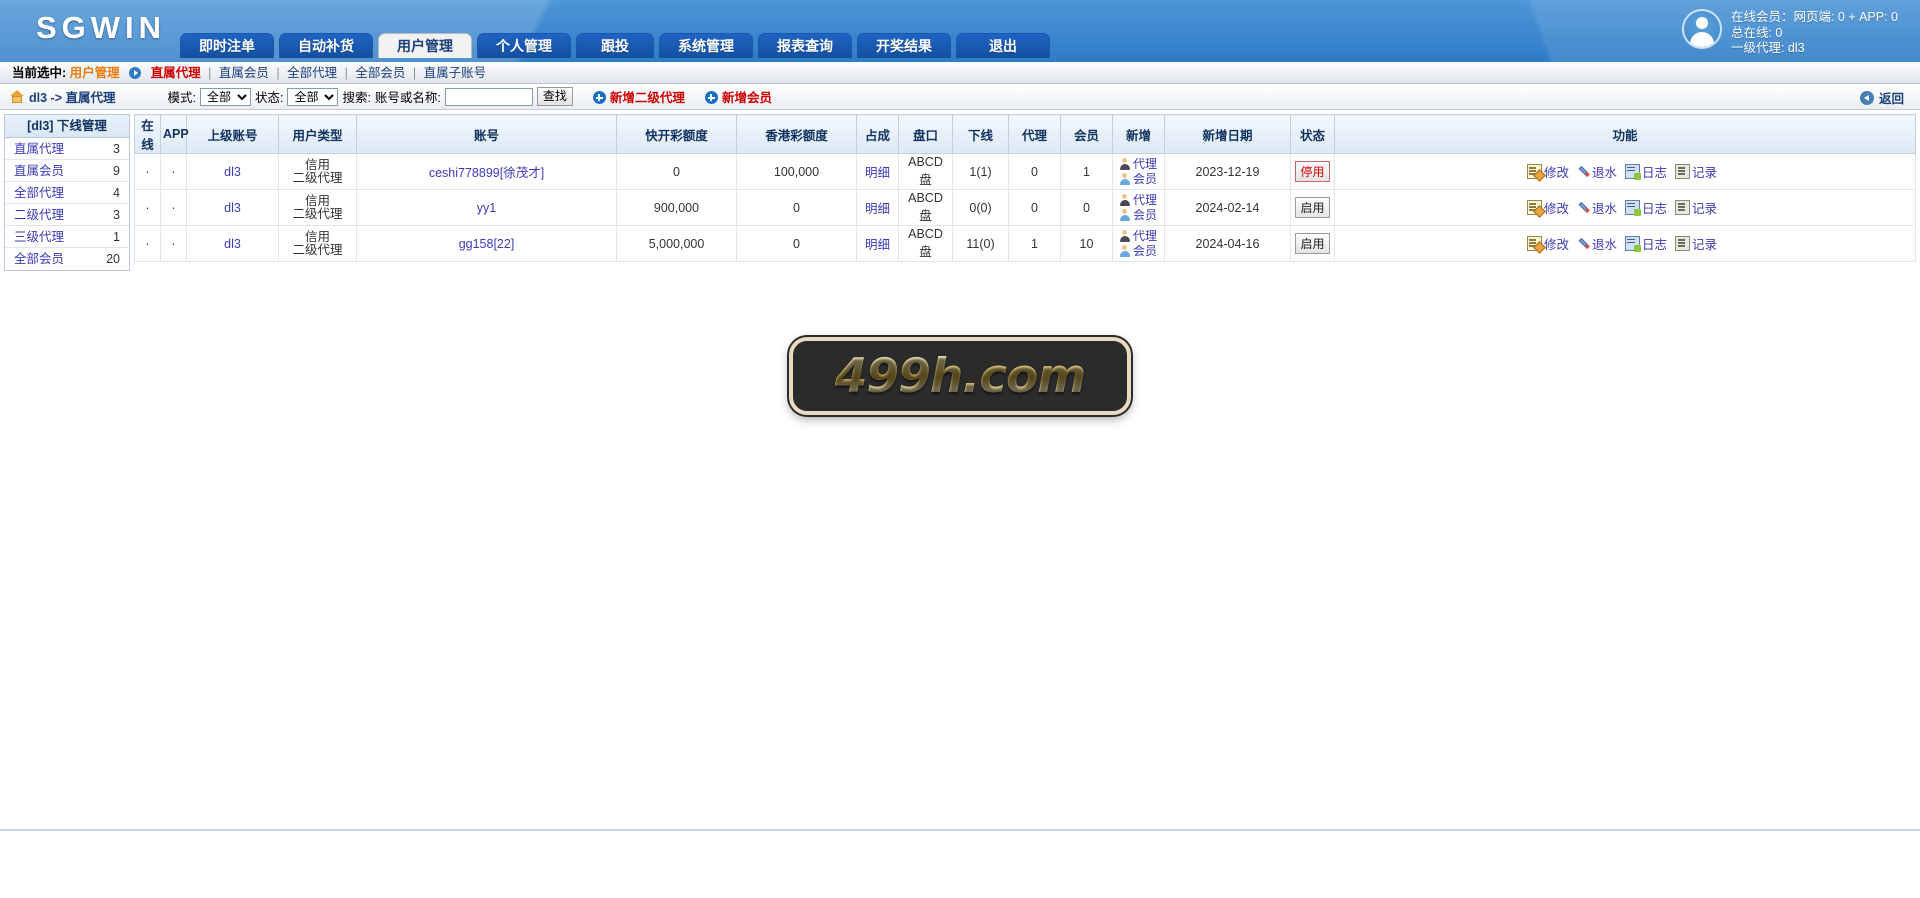 Image resolution: width=1920 pixels, height=898 pixels. Describe the element at coordinates (1705, 173) in the screenshot. I see `record-label: 记录` at that location.